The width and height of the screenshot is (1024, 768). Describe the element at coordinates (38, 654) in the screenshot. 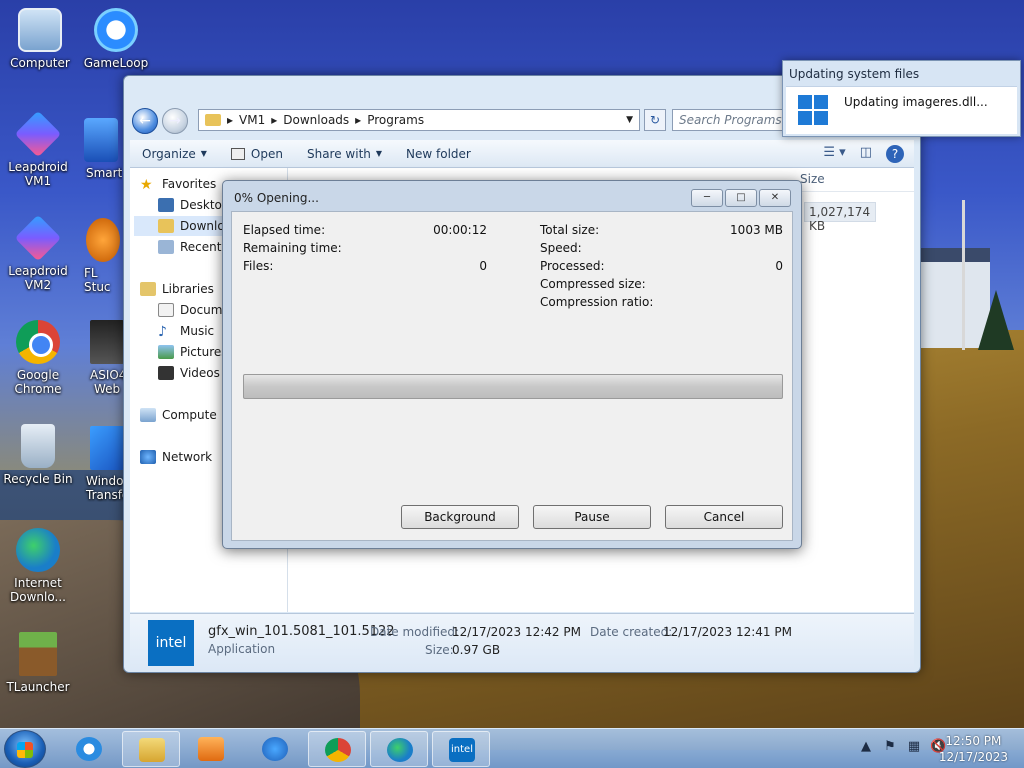

I see `tlauncher-icon` at that location.